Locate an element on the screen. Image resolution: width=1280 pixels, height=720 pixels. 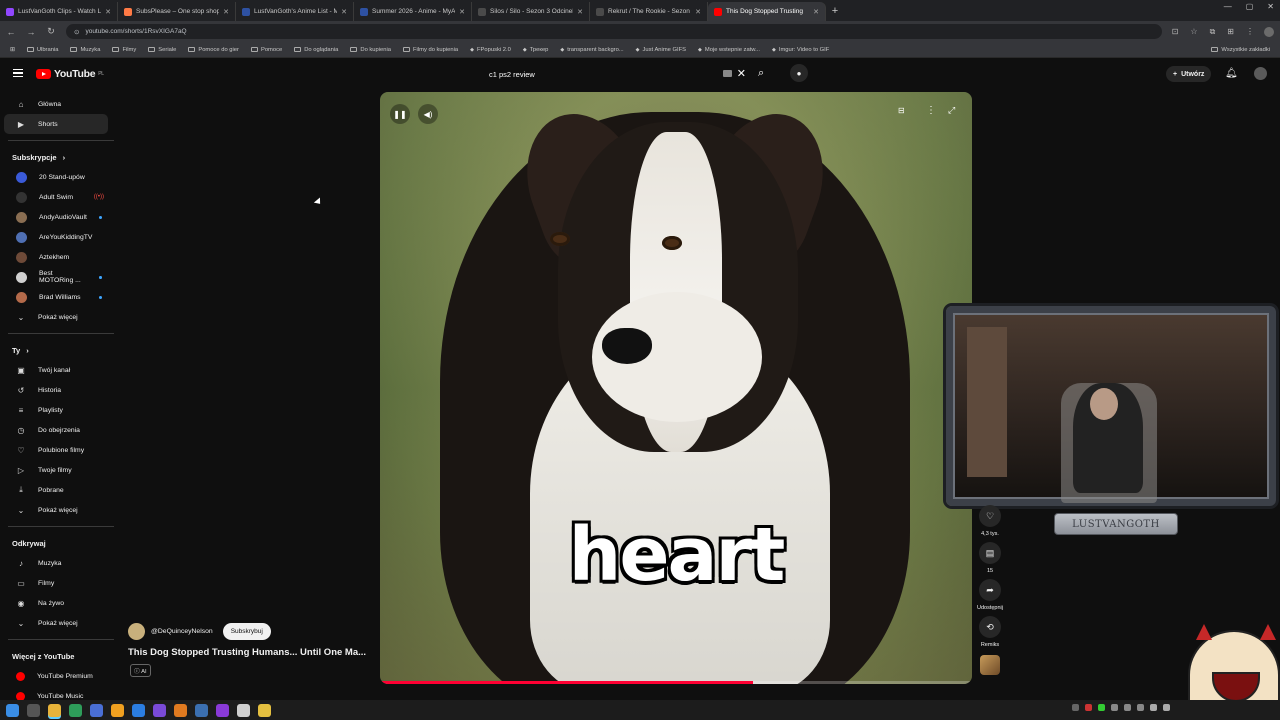
sidebar-item: ≡ Playlisty is located at coordinates (56, 410).